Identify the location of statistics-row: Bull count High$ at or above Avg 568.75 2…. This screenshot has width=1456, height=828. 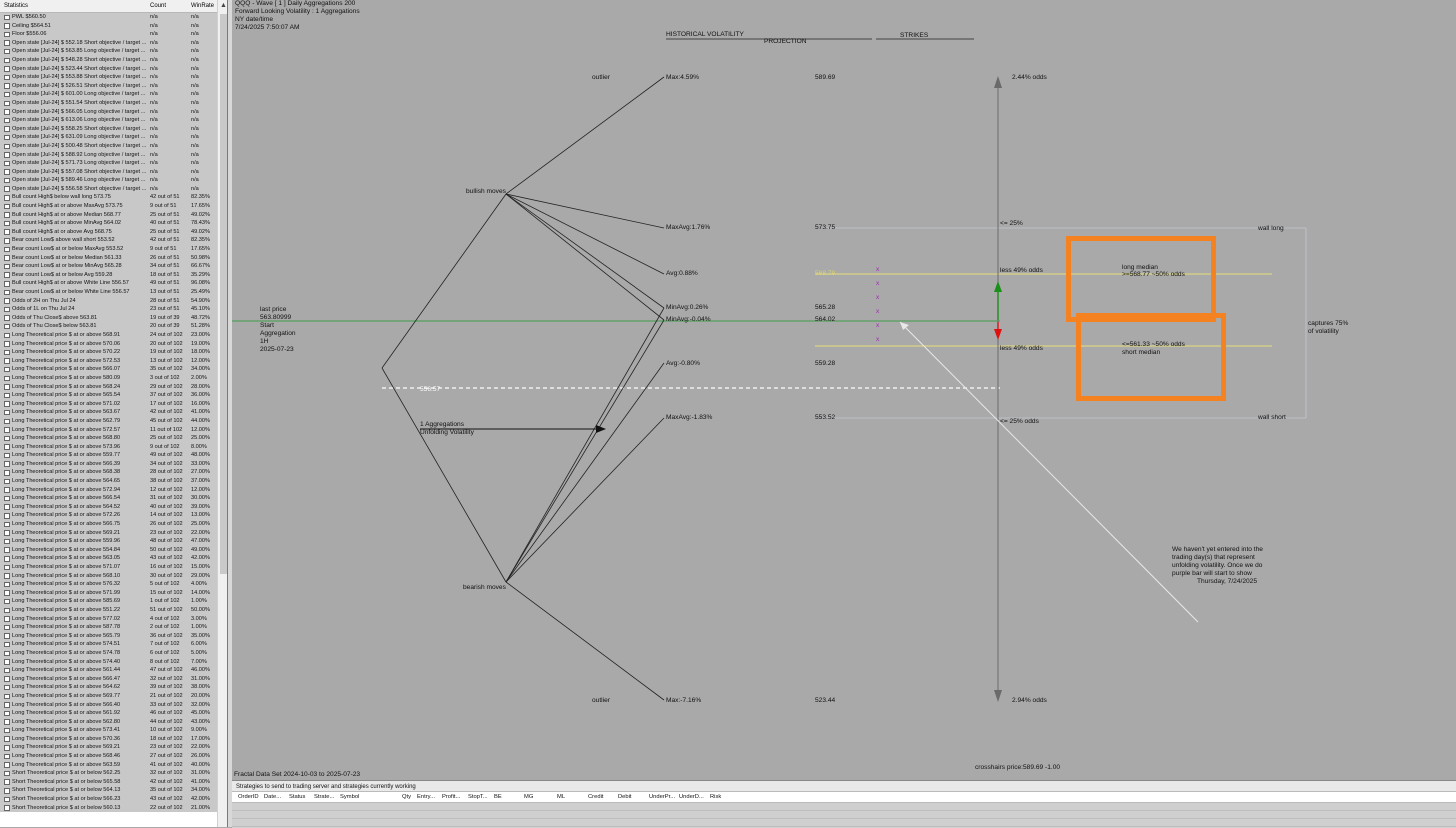
(108, 232).